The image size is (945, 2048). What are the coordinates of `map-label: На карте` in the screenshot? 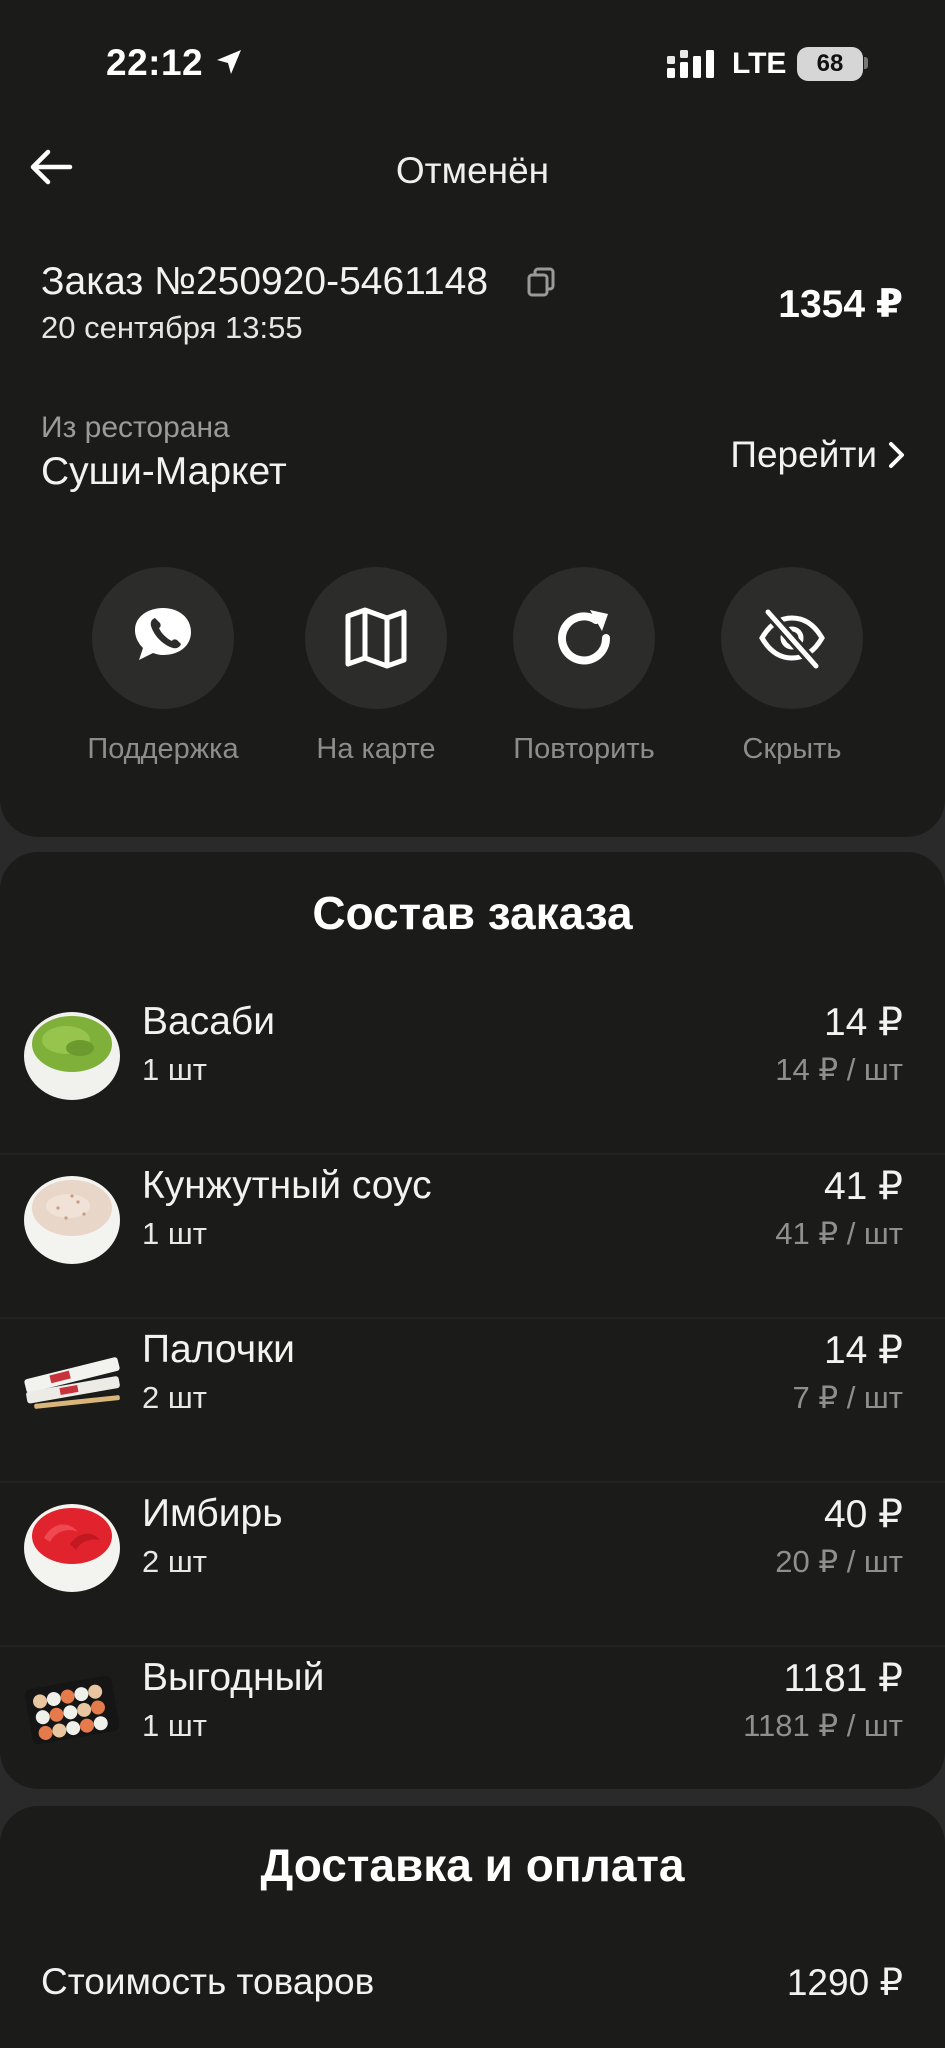 It's located at (376, 749).